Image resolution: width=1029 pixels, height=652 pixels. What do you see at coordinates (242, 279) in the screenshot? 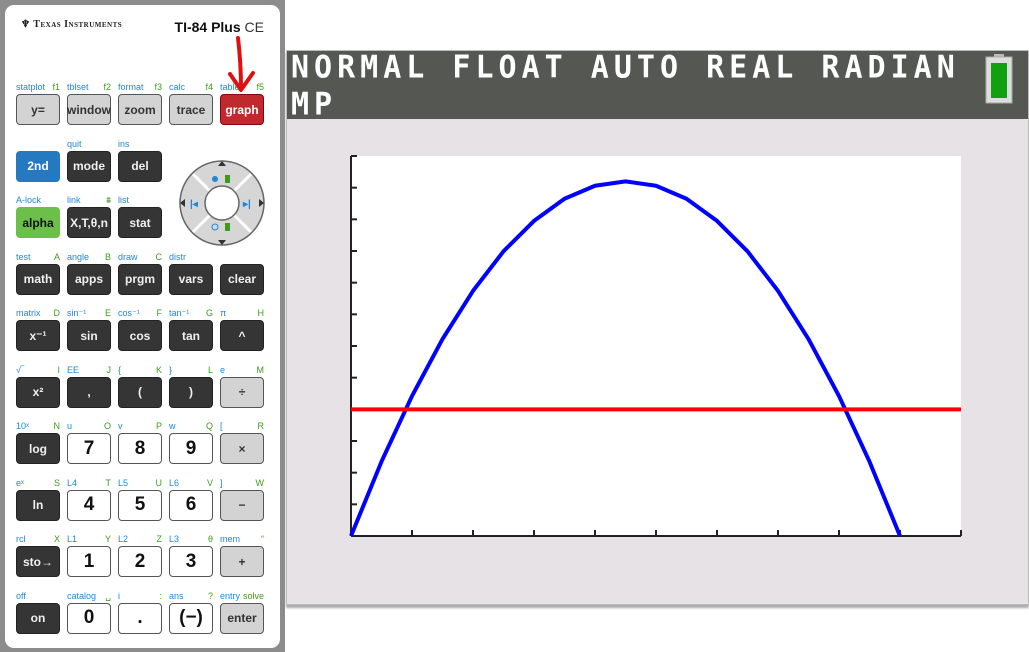
I see `key-clear: clear` at bounding box center [242, 279].